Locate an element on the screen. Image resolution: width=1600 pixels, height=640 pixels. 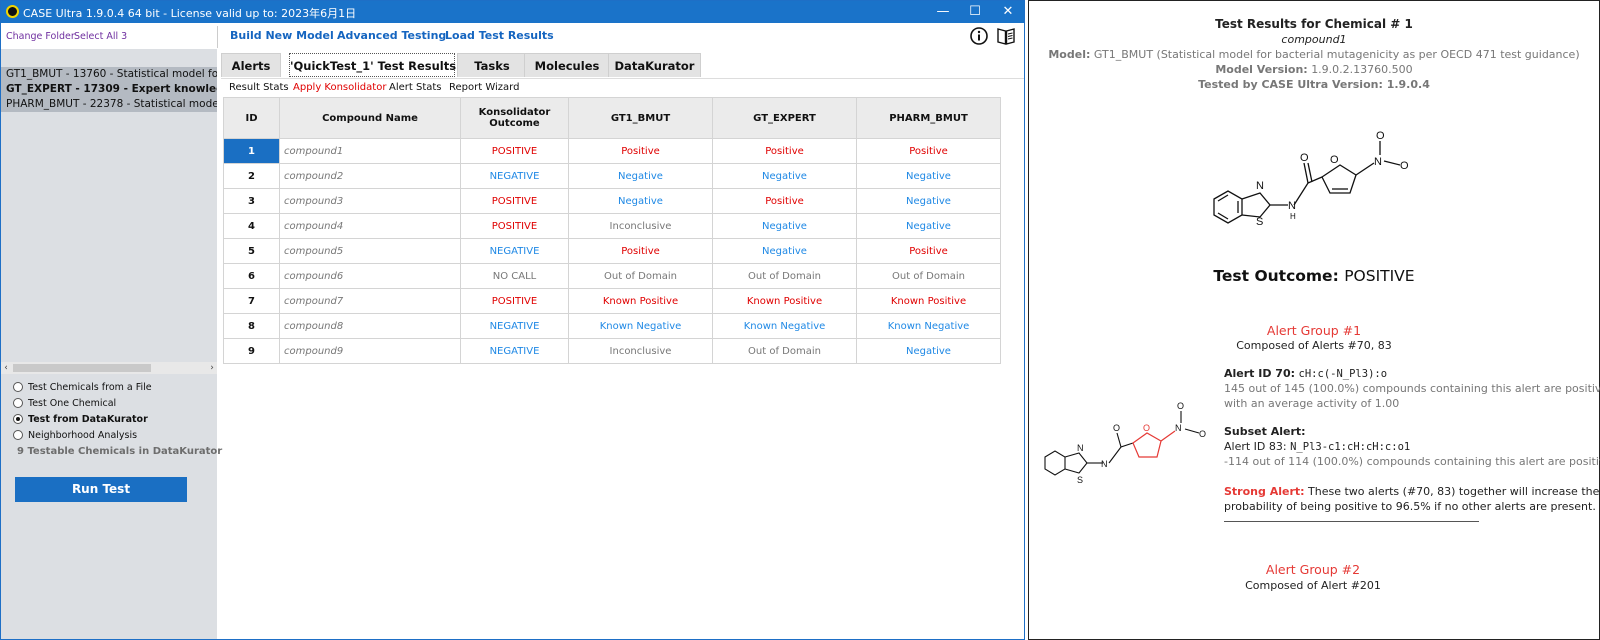
close-button: ✕ is located at coordinates (1007, 12).